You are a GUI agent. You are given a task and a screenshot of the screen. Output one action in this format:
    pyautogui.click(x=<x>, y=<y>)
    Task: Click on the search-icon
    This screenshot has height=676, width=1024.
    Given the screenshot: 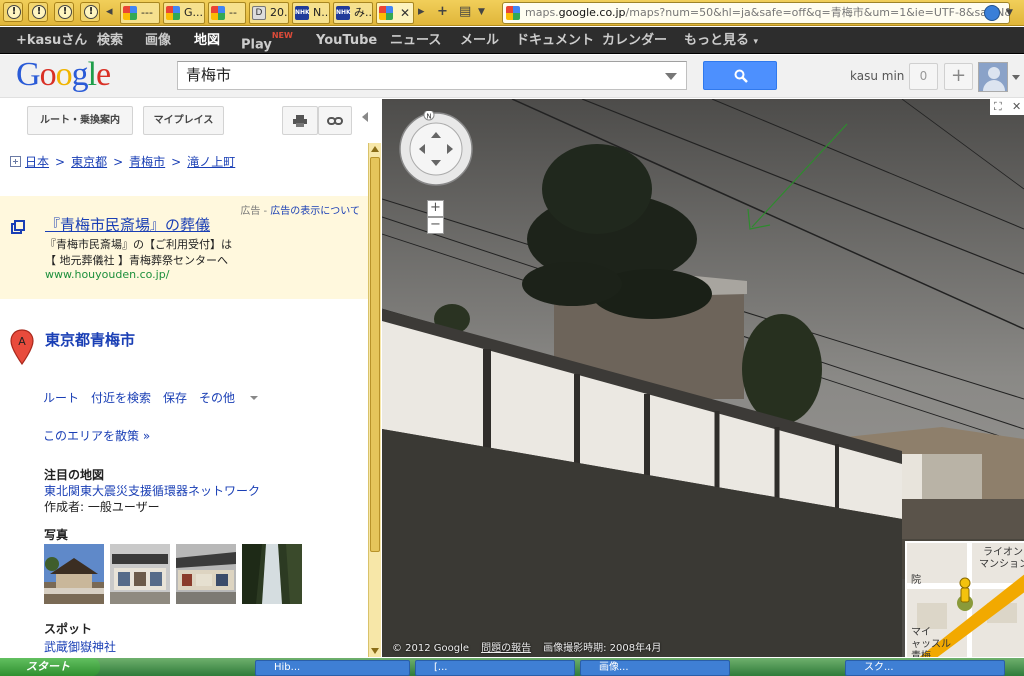 What is the action you would take?
    pyautogui.click(x=741, y=76)
    